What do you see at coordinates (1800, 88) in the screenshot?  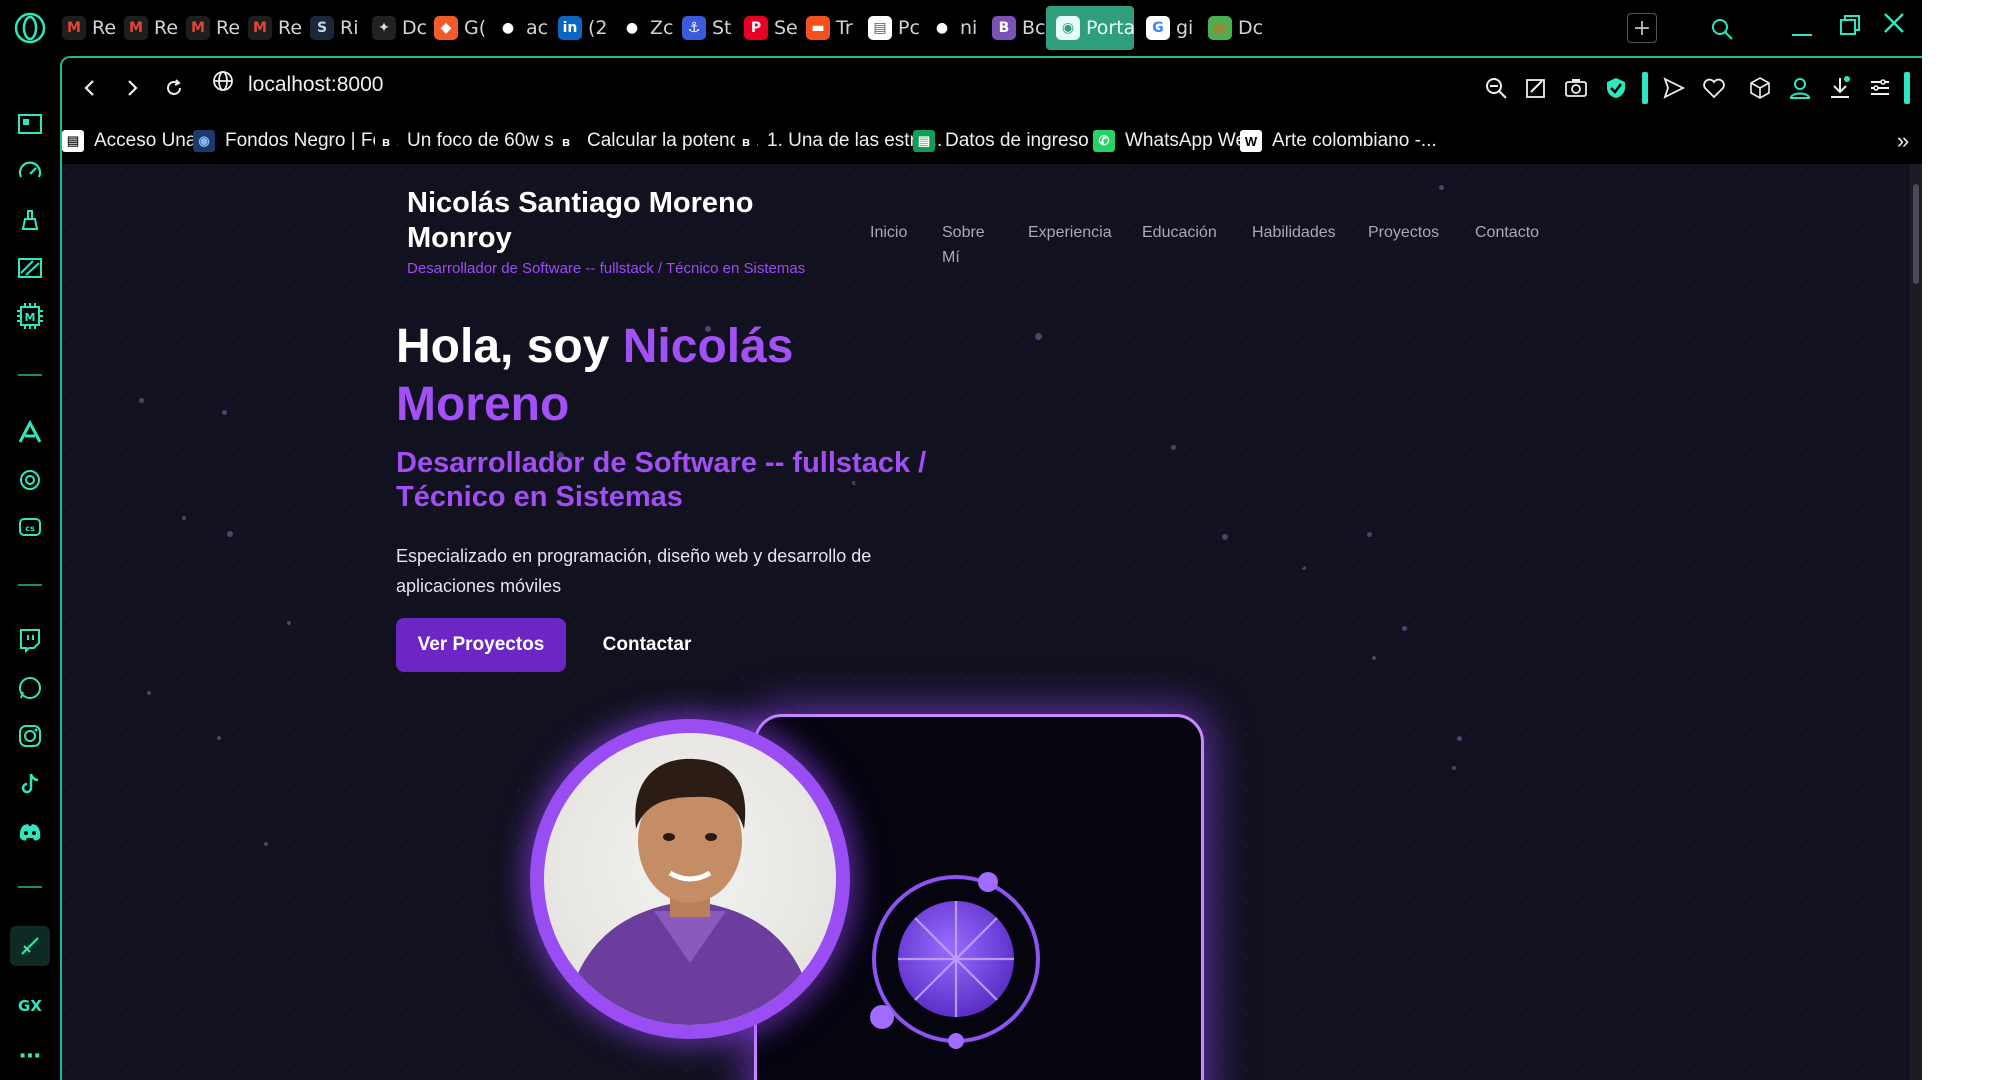 I see `profile-icon` at bounding box center [1800, 88].